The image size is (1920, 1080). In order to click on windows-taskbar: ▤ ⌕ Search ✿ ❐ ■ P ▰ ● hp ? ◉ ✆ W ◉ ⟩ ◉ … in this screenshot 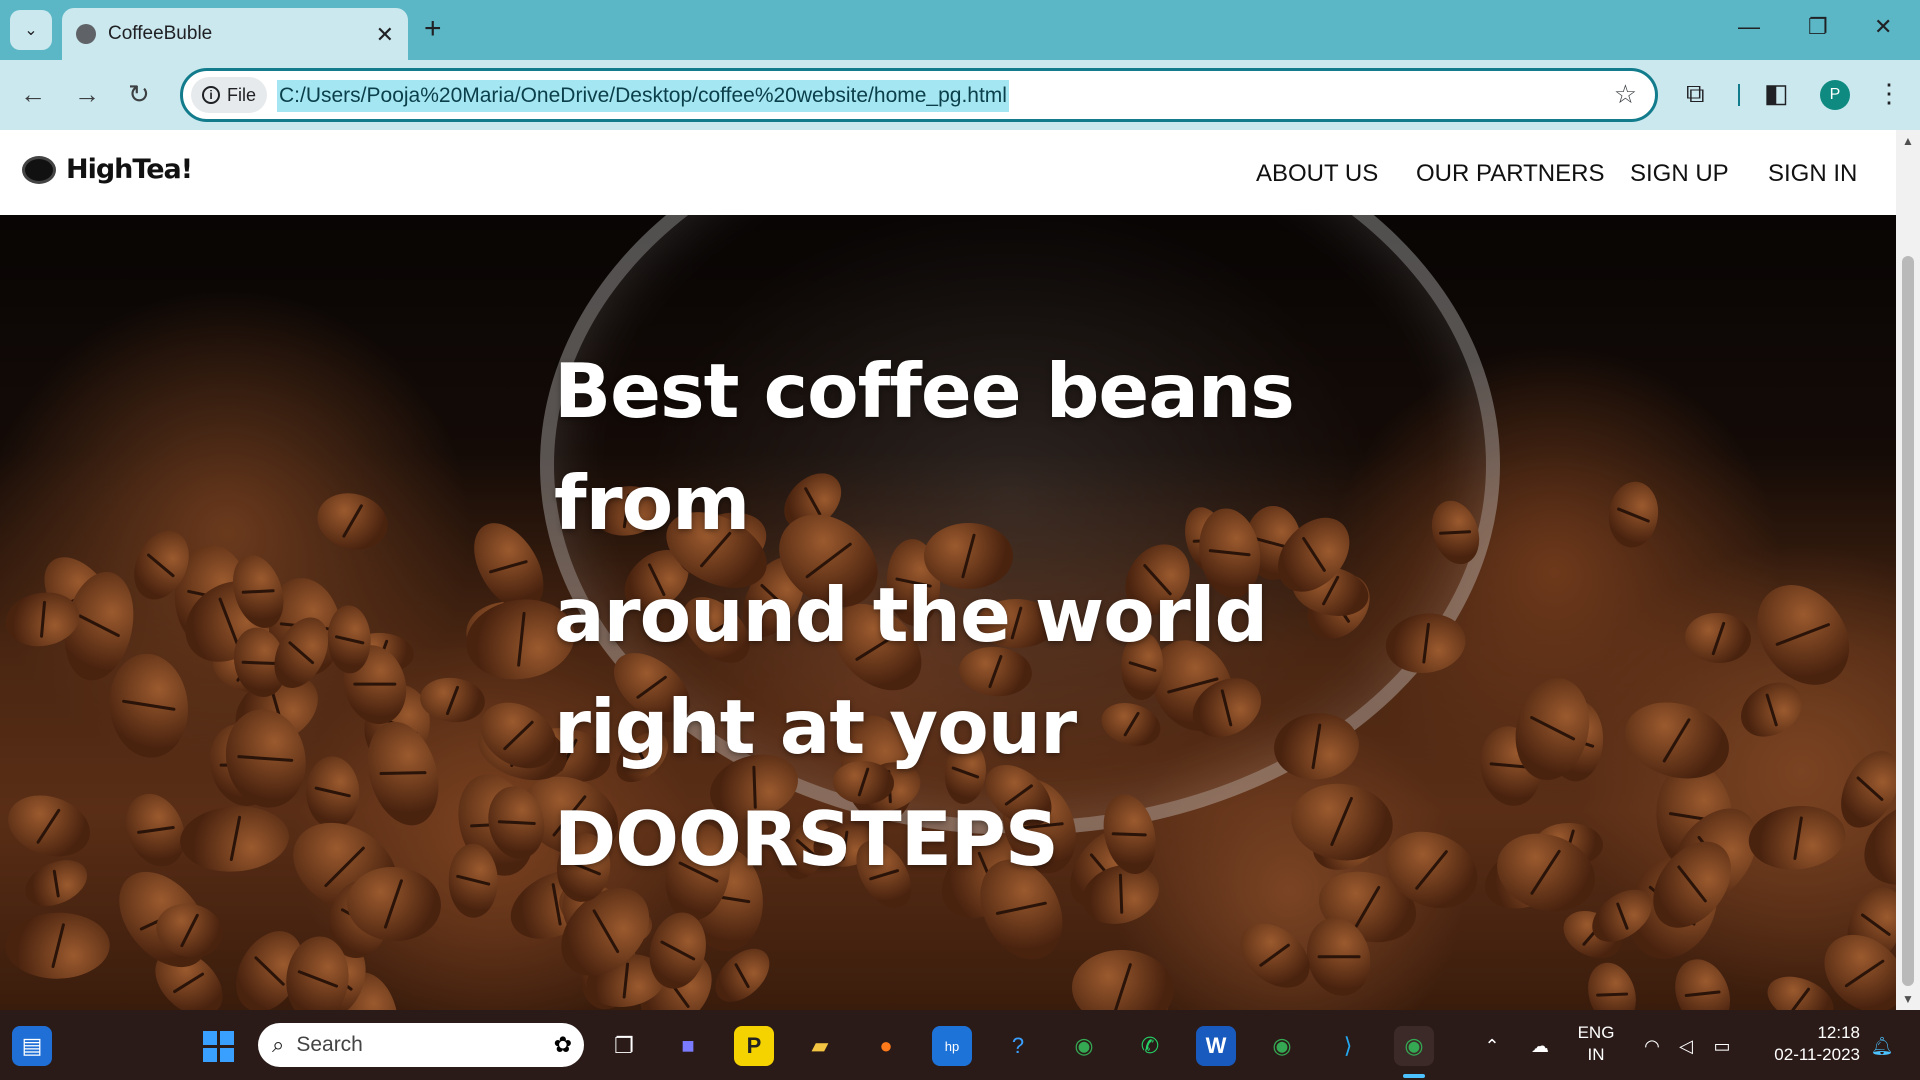, I will do `click(960, 1045)`.